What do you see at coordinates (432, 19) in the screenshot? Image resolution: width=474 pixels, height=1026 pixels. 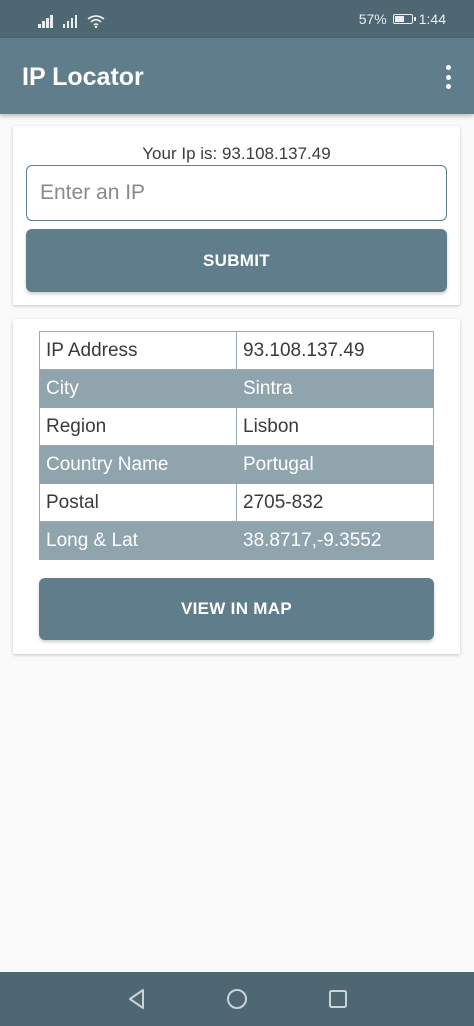 I see `clock: 1:44` at bounding box center [432, 19].